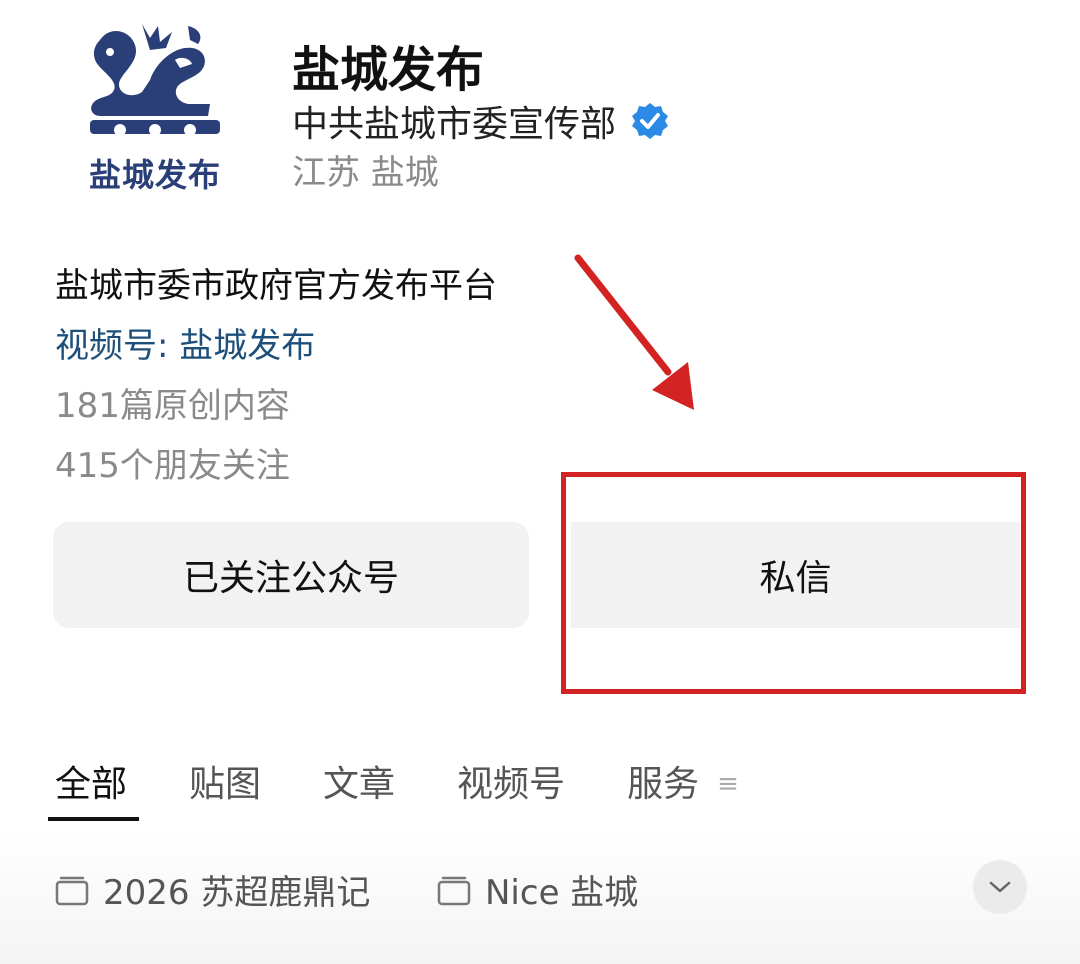 The height and width of the screenshot is (964, 1080). I want to click on account-description: 盐城市委市政府官方发布平台, so click(276, 286).